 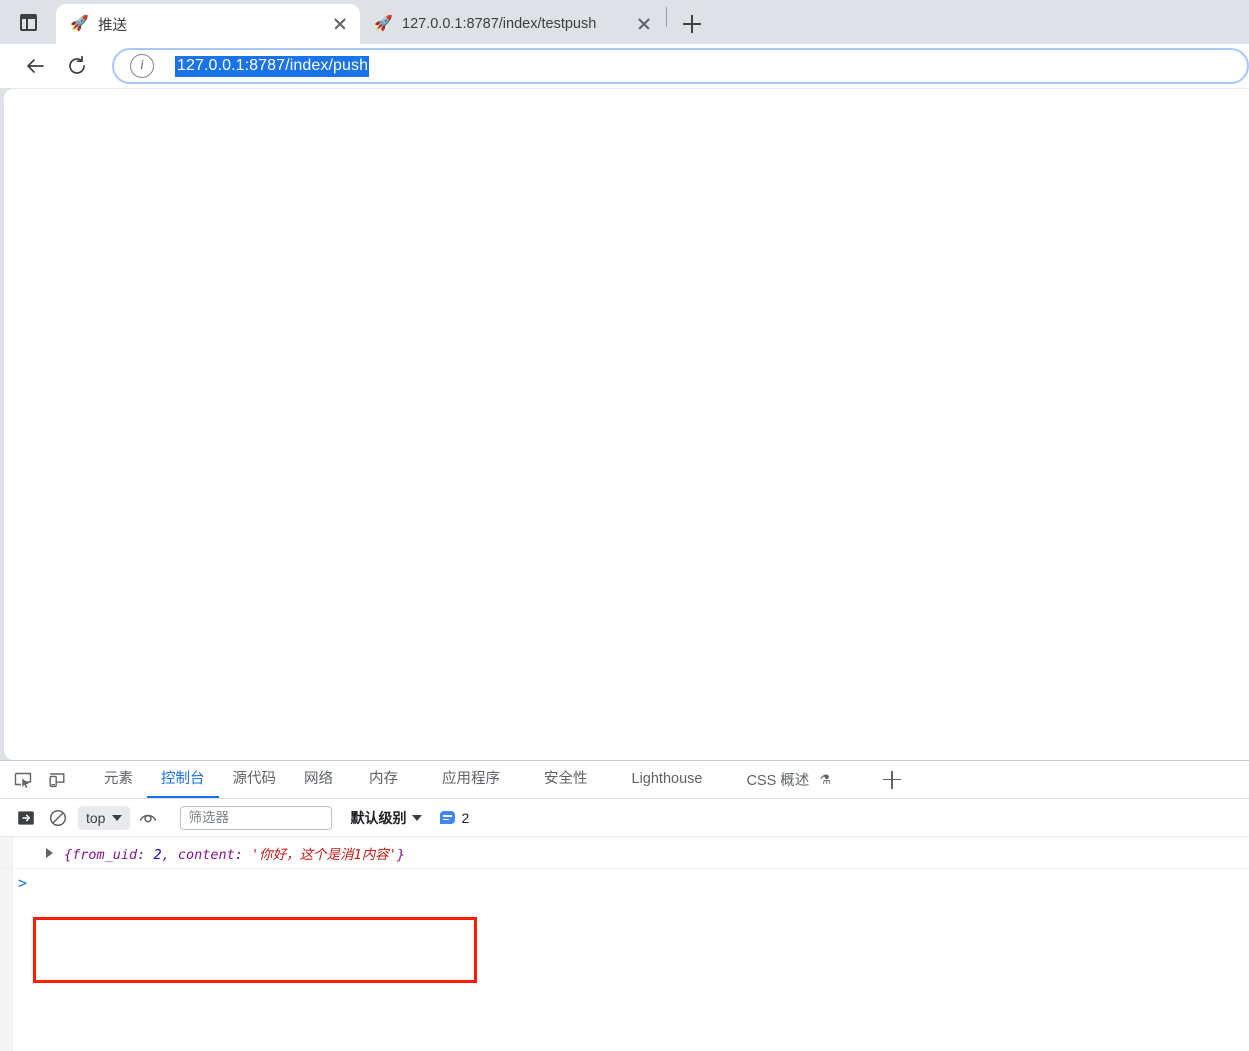 What do you see at coordinates (825, 779) in the screenshot?
I see `experiment-flask-icon: ⚗` at bounding box center [825, 779].